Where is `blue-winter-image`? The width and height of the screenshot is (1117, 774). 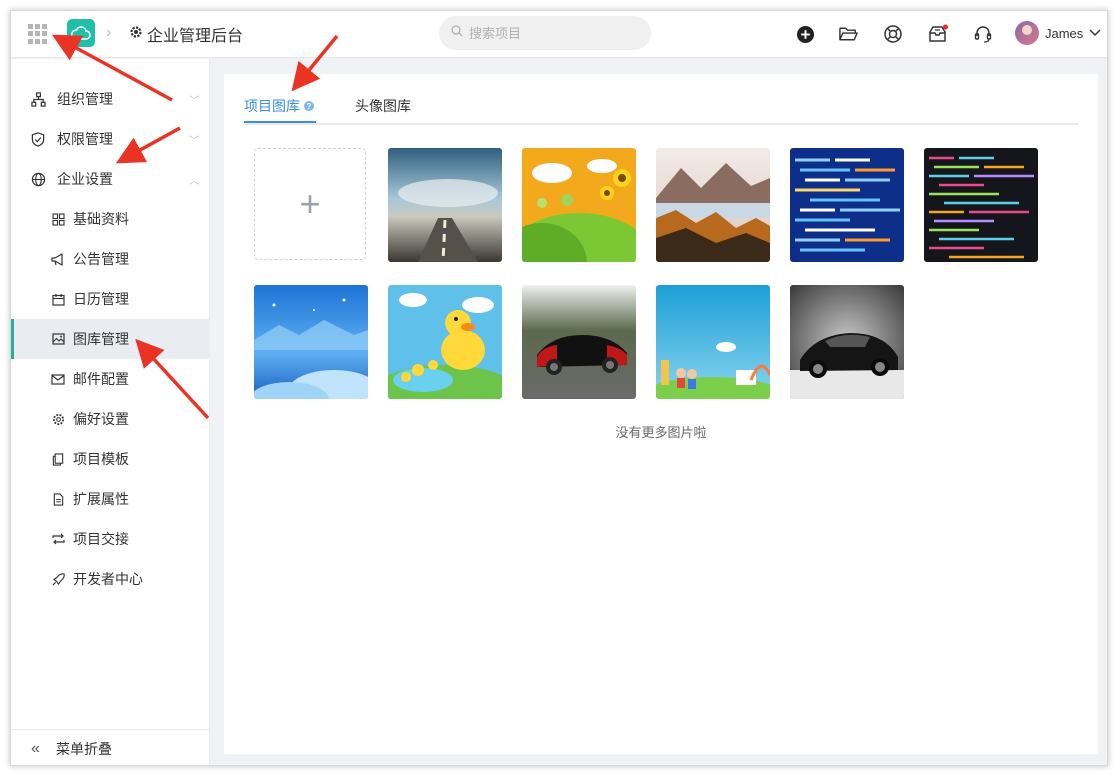
blue-winter-image is located at coordinates (311, 342).